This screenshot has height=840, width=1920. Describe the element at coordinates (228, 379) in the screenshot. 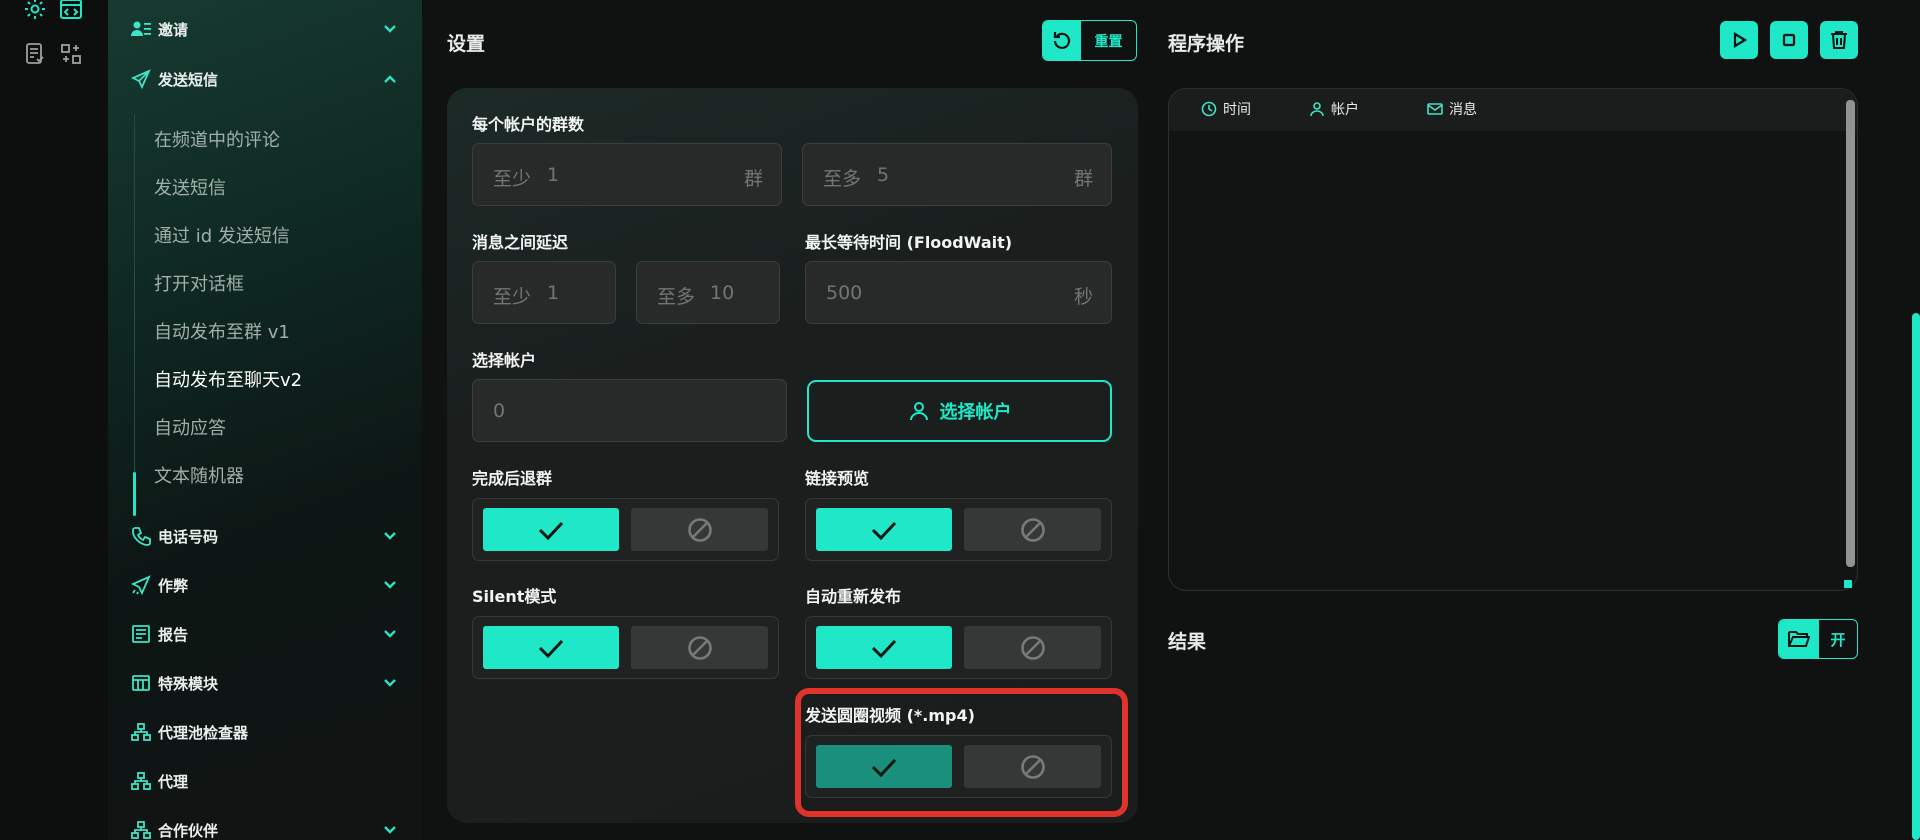

I see `sidebar-item-autopost-chats-v2: 自动发布至聊天v2` at that location.